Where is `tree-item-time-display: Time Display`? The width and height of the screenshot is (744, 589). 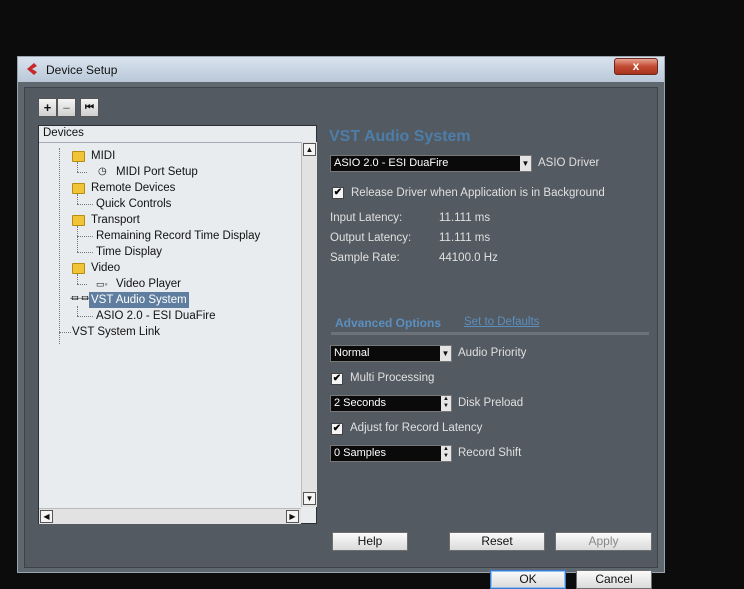 tree-item-time-display: Time Display is located at coordinates (129, 252).